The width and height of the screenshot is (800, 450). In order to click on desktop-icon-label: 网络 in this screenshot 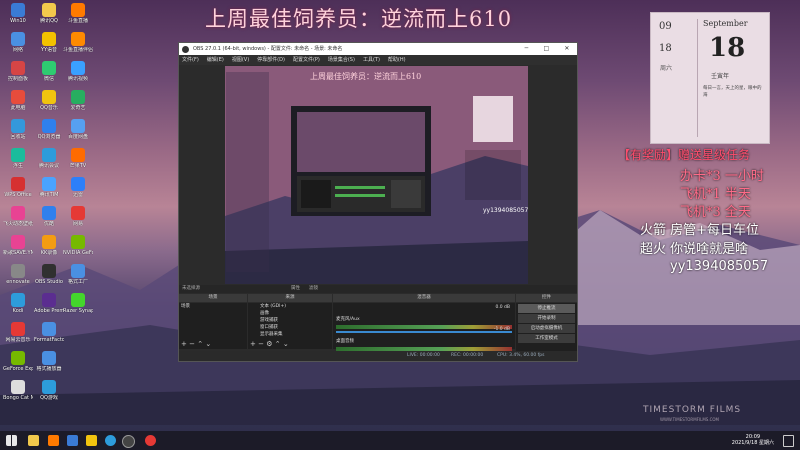, I will do `click(17, 50)`.